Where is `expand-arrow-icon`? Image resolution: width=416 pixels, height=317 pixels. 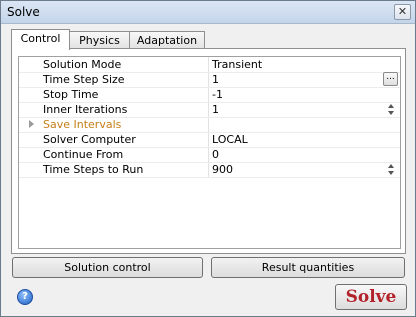 expand-arrow-icon is located at coordinates (31, 124).